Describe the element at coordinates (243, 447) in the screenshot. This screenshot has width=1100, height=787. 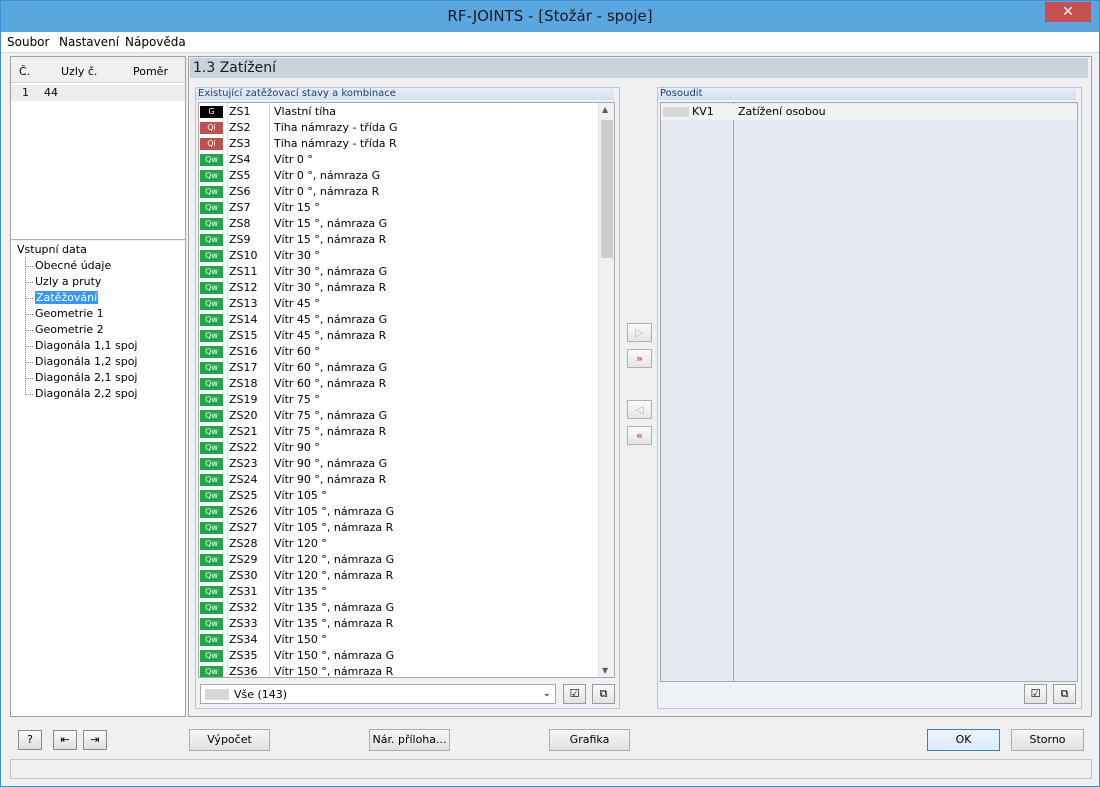
I see `load-case-id: ZS22` at that location.